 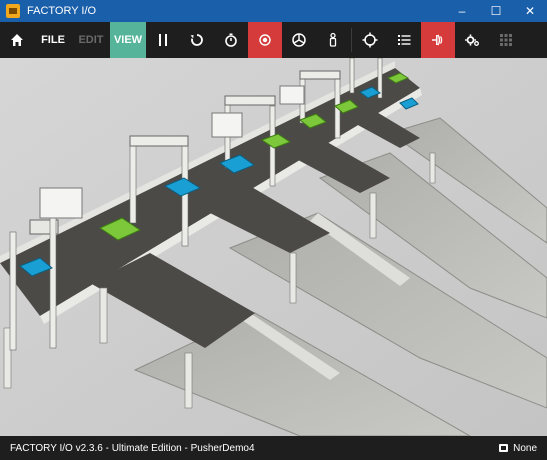 I want to click on drive-icon, so click(x=299, y=40).